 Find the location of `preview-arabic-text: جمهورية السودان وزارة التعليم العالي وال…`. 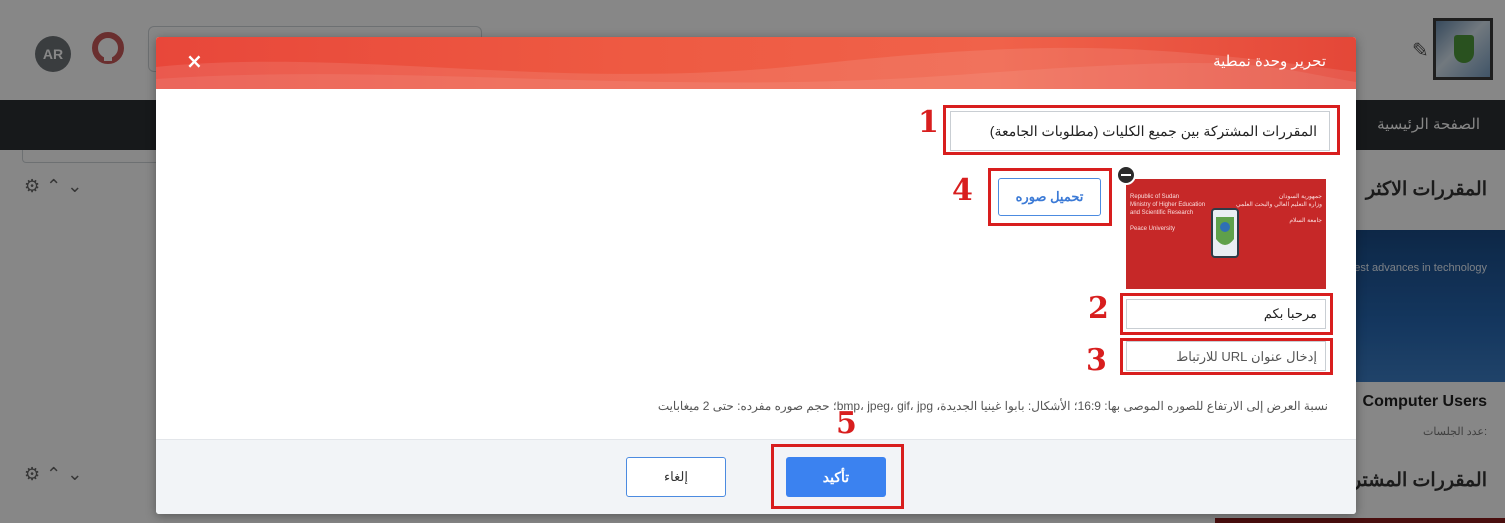

preview-arabic-text: جمهورية السودان وزارة التعليم العالي وال… is located at coordinates (1278, 209).